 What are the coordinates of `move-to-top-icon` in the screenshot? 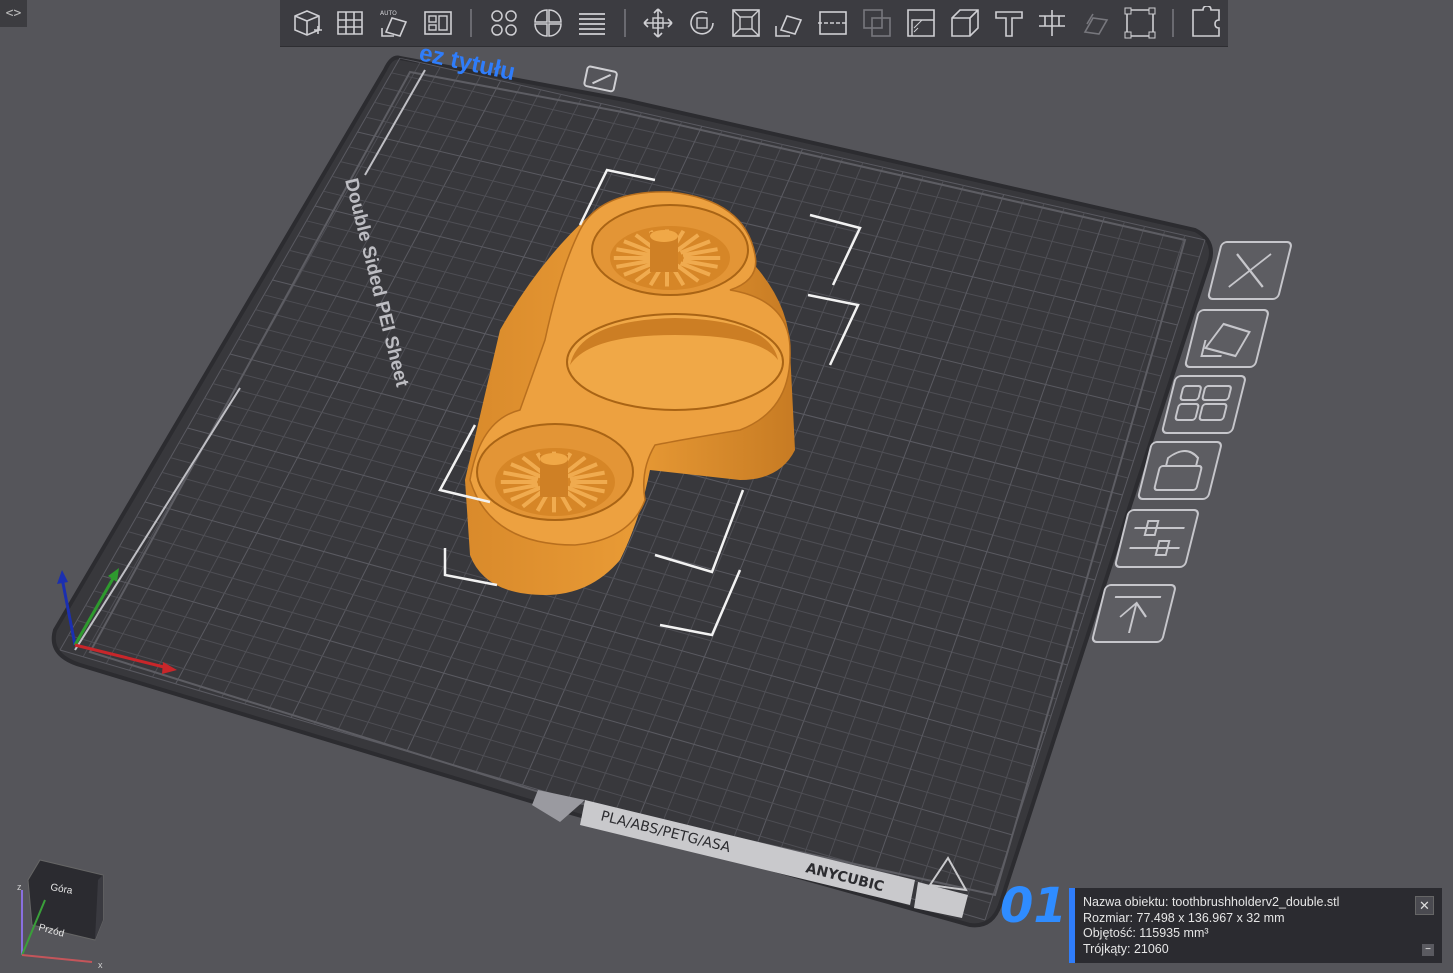 It's located at (1133, 613).